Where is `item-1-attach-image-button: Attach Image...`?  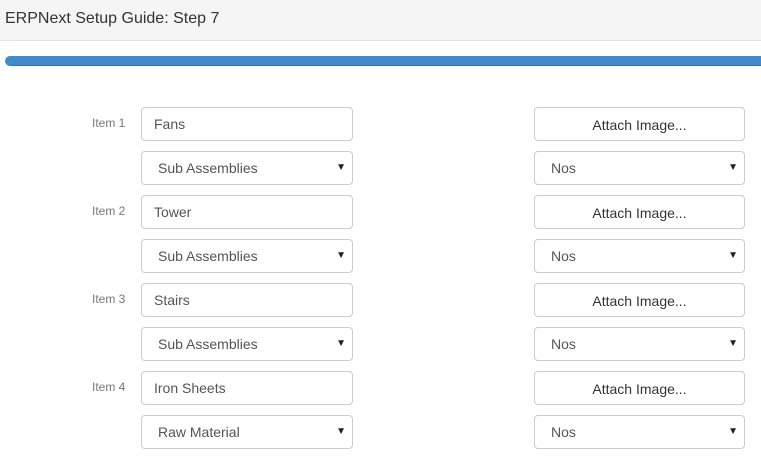 item-1-attach-image-button: Attach Image... is located at coordinates (639, 124).